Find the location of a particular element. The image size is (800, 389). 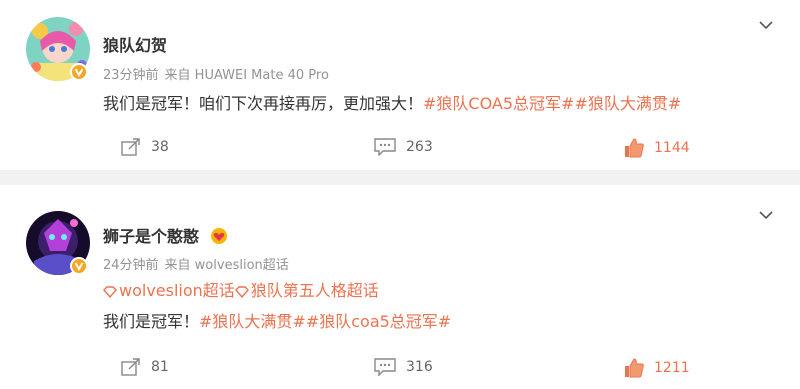

post-source: 来自 wolveslion超话 is located at coordinates (226, 265).